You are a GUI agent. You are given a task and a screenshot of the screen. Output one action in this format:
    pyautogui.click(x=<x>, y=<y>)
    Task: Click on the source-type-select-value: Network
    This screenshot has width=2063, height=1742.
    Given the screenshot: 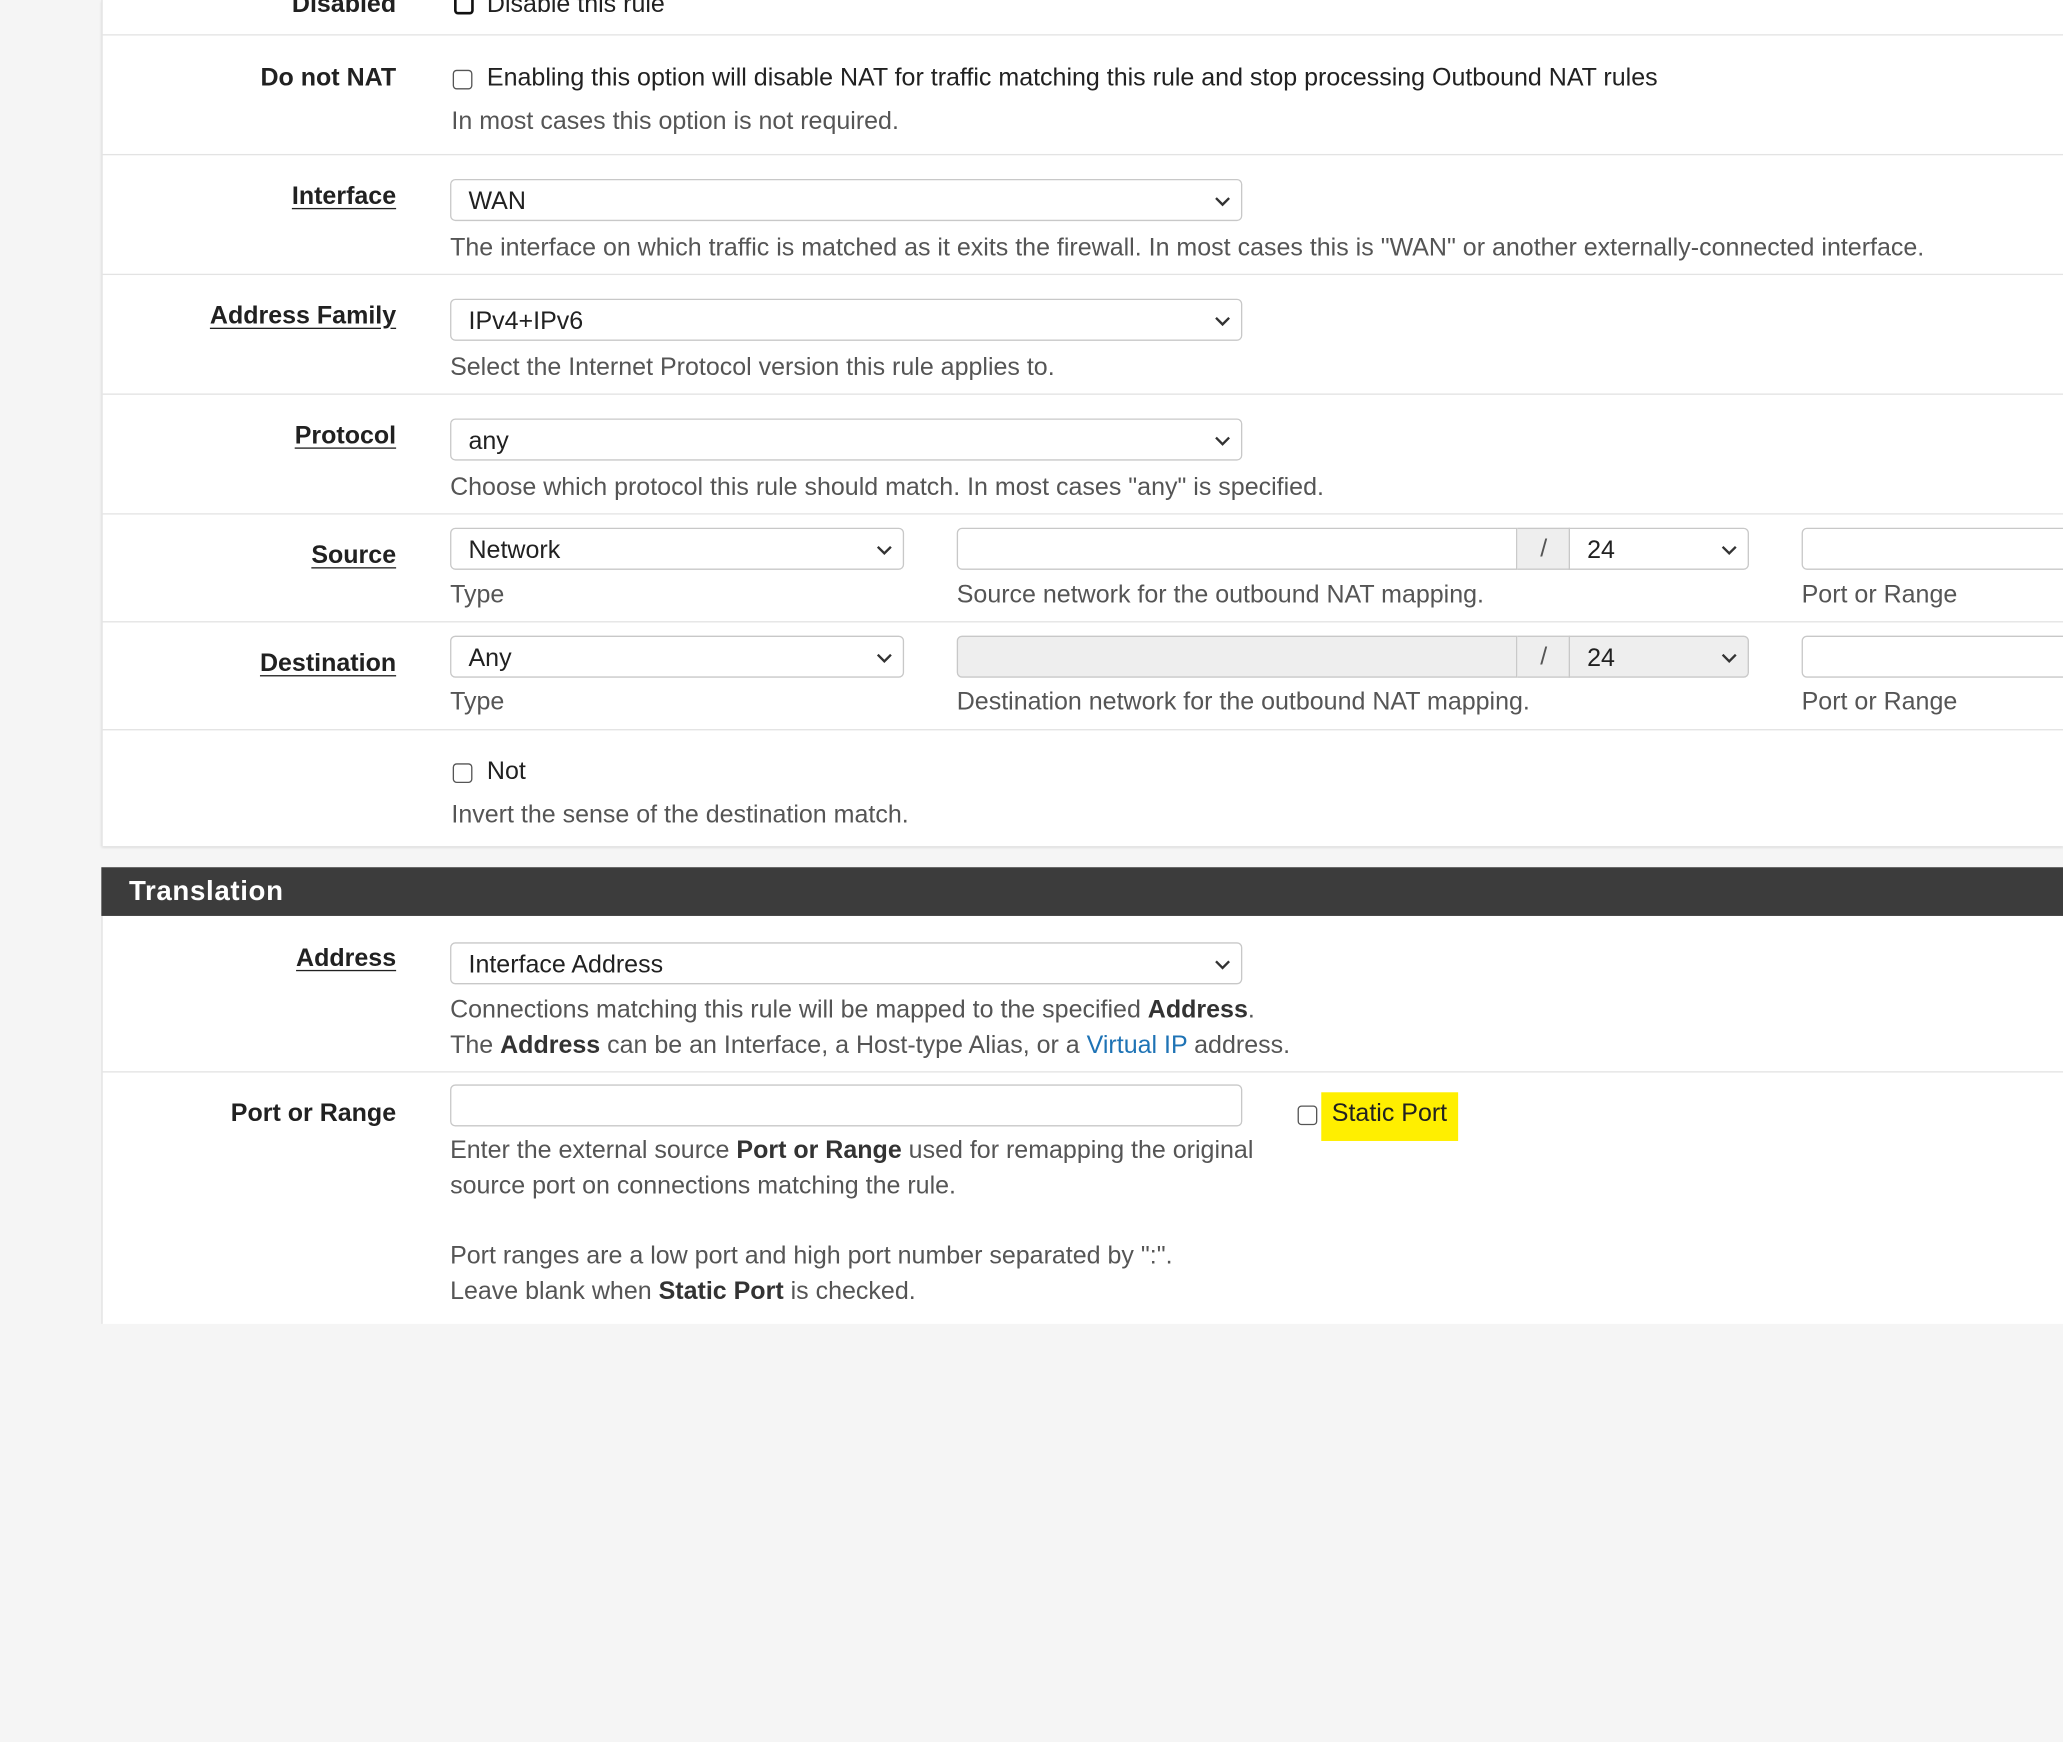 What is the action you would take?
    pyautogui.click(x=514, y=550)
    